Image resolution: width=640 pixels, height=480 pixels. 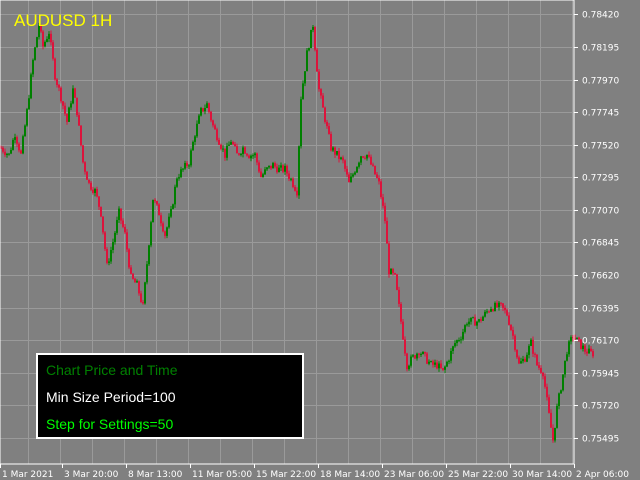 I want to click on price-tick-label: 0.76620, so click(x=600, y=277).